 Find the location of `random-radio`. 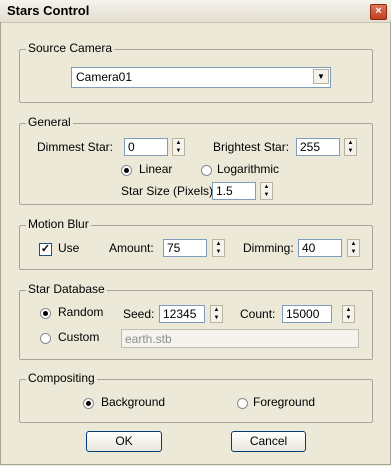

random-radio is located at coordinates (45, 313).